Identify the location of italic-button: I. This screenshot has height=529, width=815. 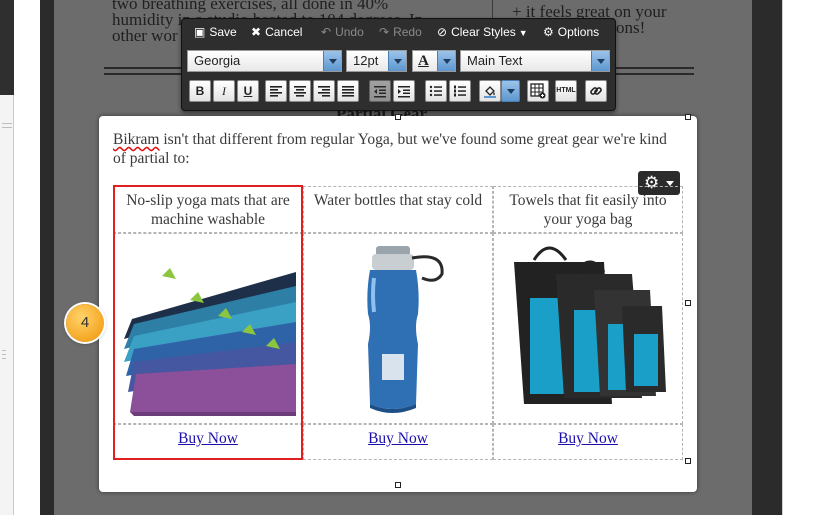
(224, 91).